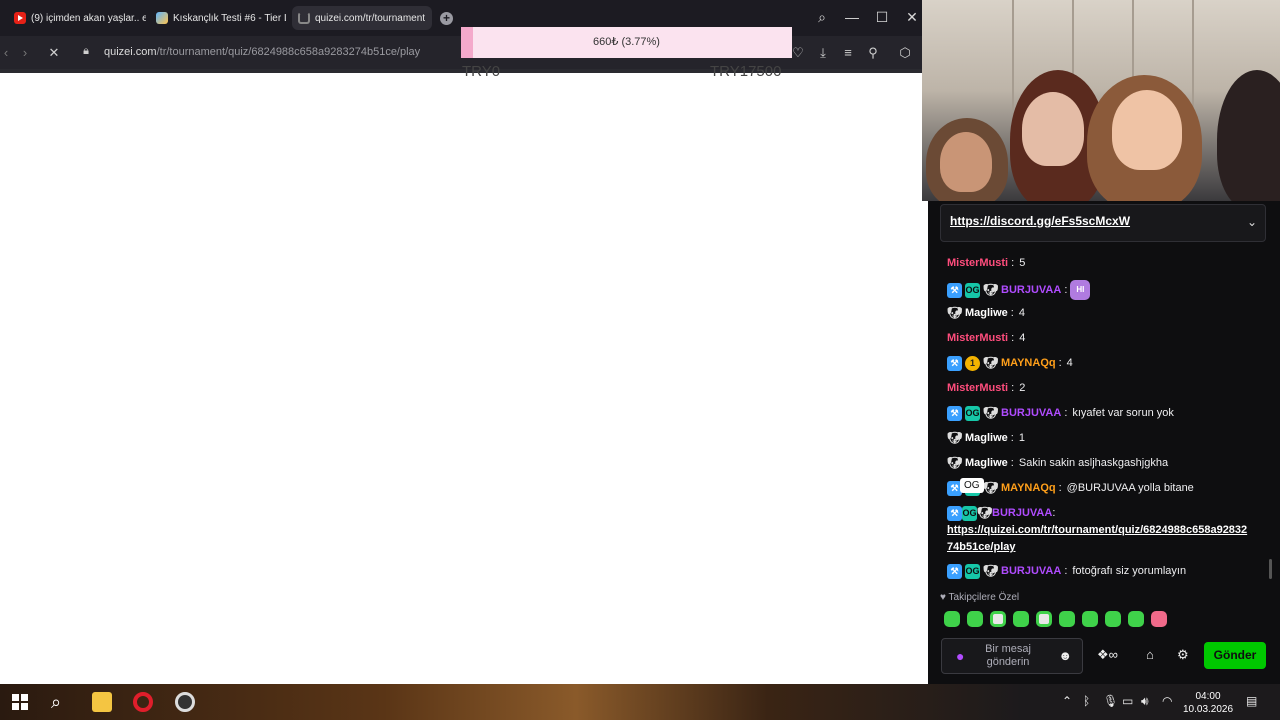  What do you see at coordinates (873, 53) in the screenshot?
I see `account-icon: ⚲` at bounding box center [873, 53].